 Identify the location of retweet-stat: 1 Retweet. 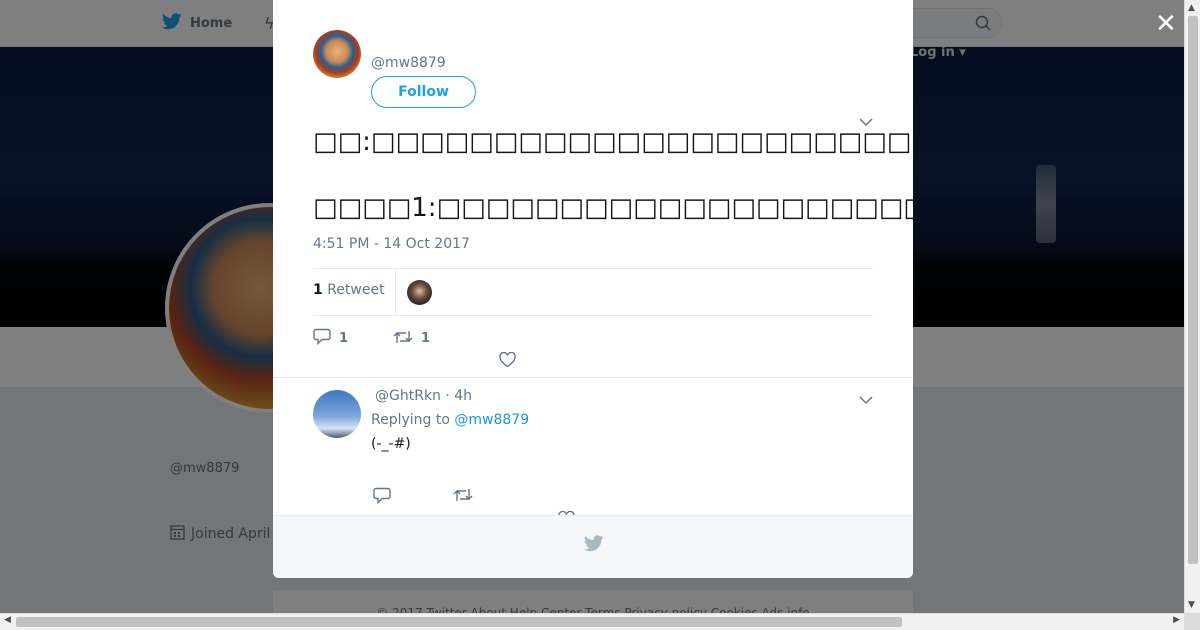
(349, 290).